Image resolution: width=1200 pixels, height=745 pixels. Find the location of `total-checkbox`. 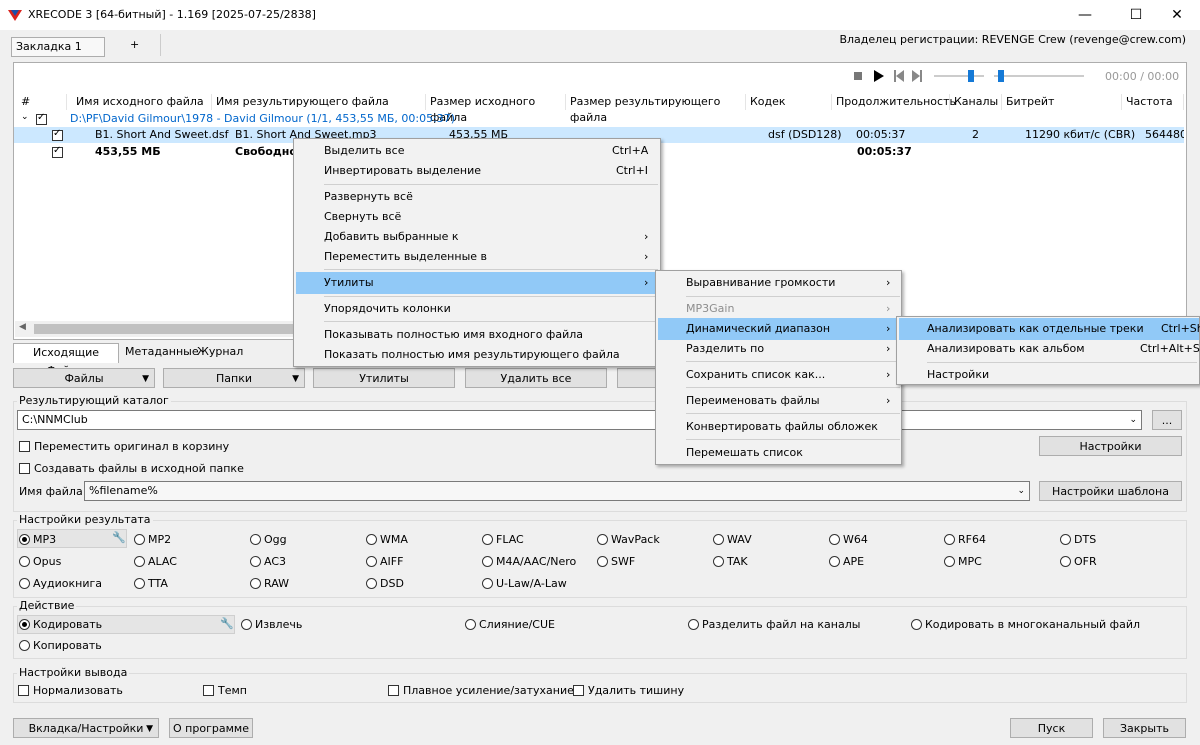

total-checkbox is located at coordinates (57, 151).